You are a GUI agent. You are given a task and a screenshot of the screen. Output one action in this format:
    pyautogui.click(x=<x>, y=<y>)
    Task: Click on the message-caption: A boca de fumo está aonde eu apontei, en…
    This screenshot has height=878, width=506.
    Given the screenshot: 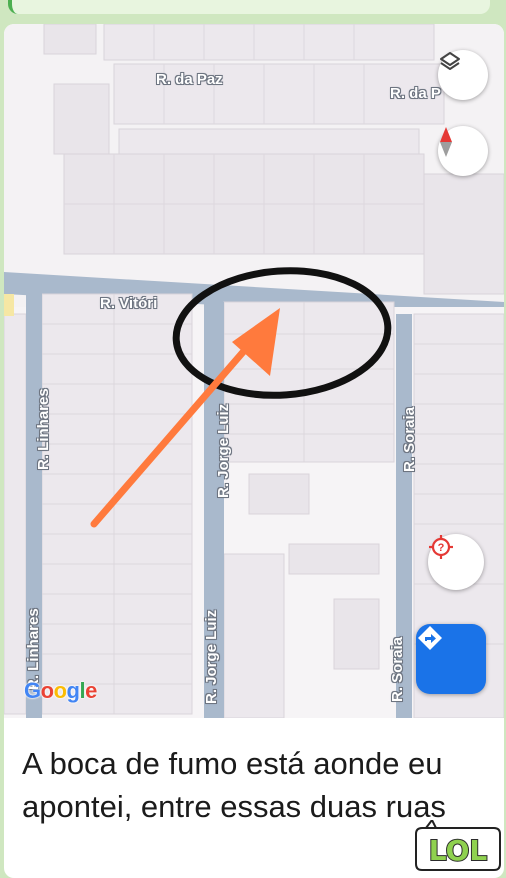 What is the action you would take?
    pyautogui.click(x=234, y=785)
    